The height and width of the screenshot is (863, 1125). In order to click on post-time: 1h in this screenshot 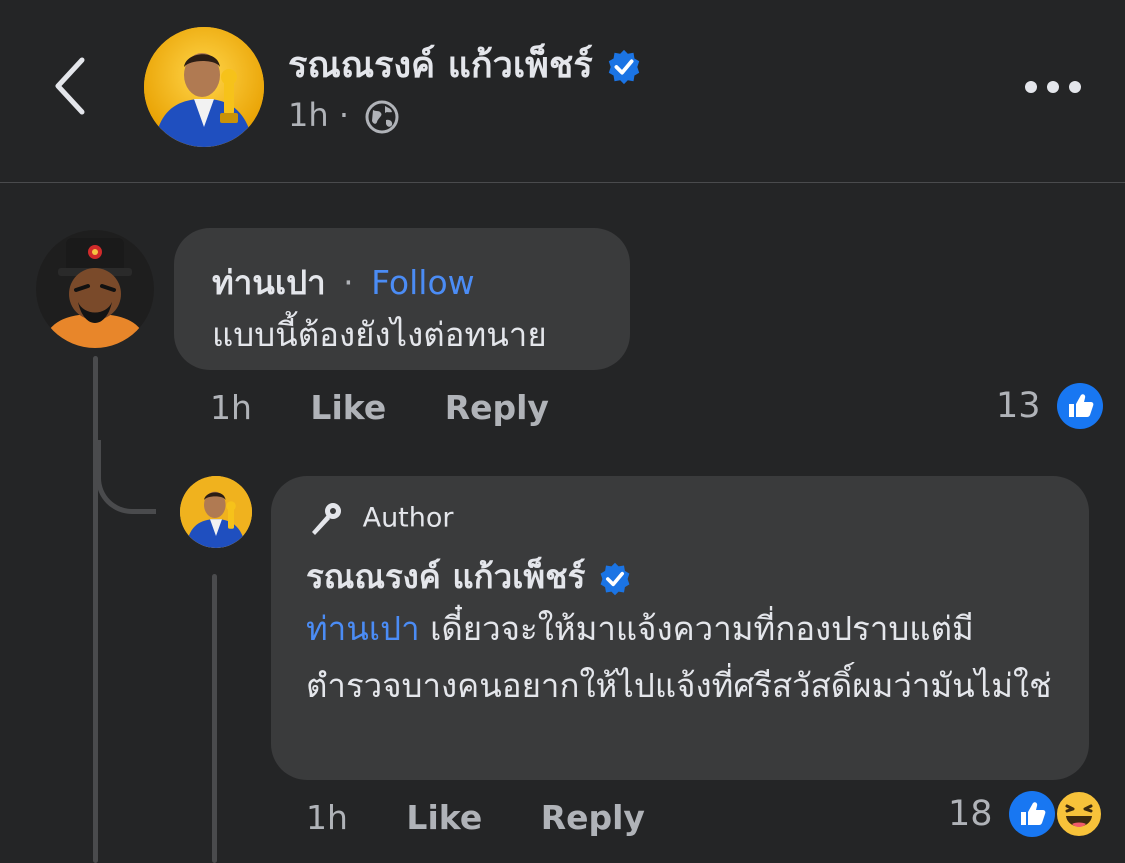, I will do `click(308, 115)`.